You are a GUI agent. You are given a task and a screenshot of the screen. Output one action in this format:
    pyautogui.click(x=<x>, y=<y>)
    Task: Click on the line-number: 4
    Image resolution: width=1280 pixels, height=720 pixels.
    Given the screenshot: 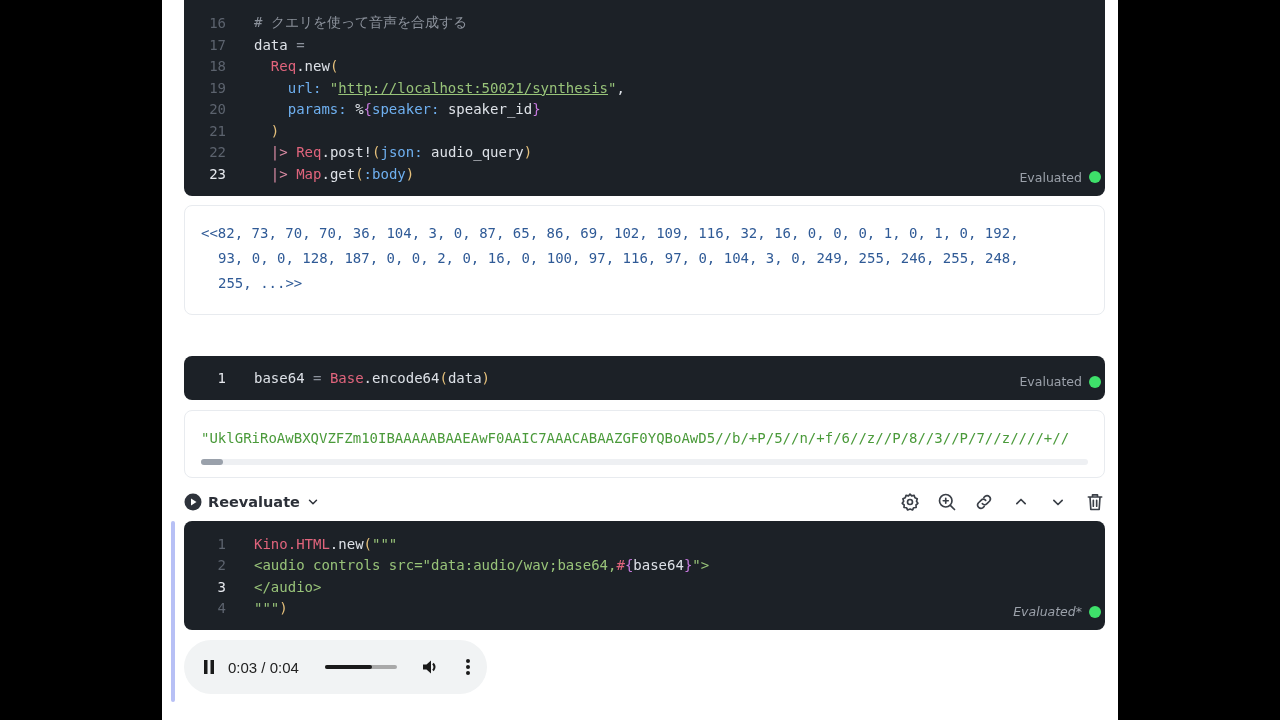 What is the action you would take?
    pyautogui.click(x=221, y=608)
    